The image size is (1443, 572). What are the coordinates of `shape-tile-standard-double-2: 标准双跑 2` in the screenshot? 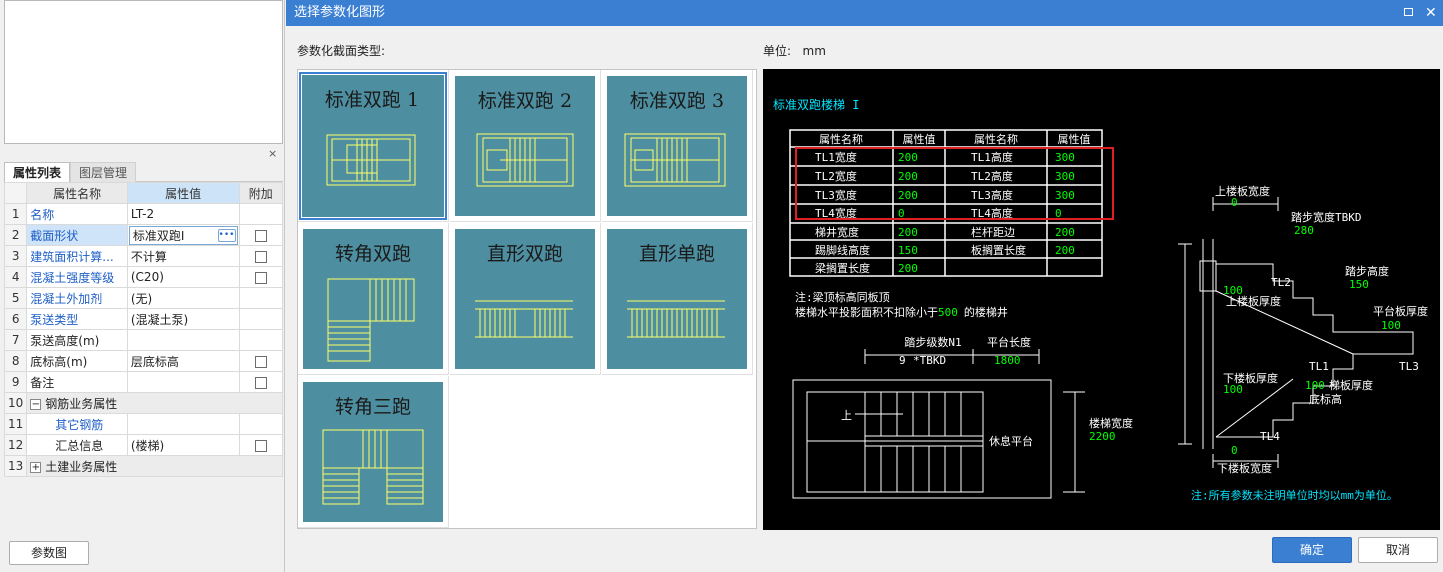 It's located at (525, 146).